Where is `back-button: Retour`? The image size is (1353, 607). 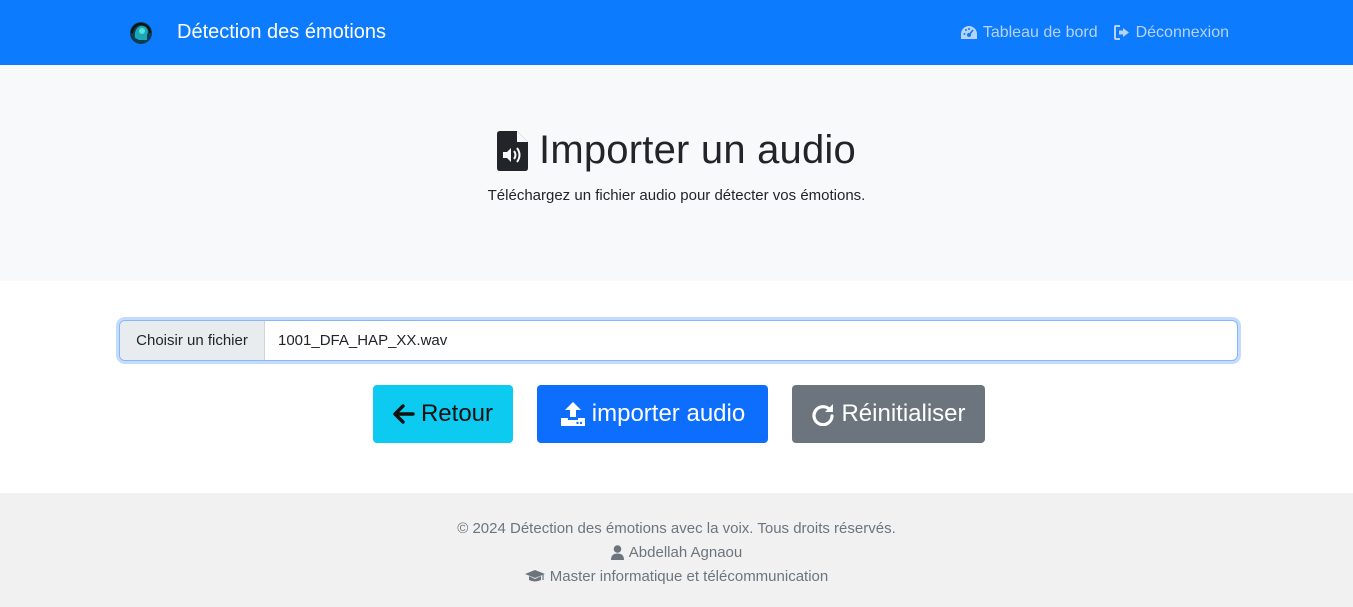 back-button: Retour is located at coordinates (443, 414).